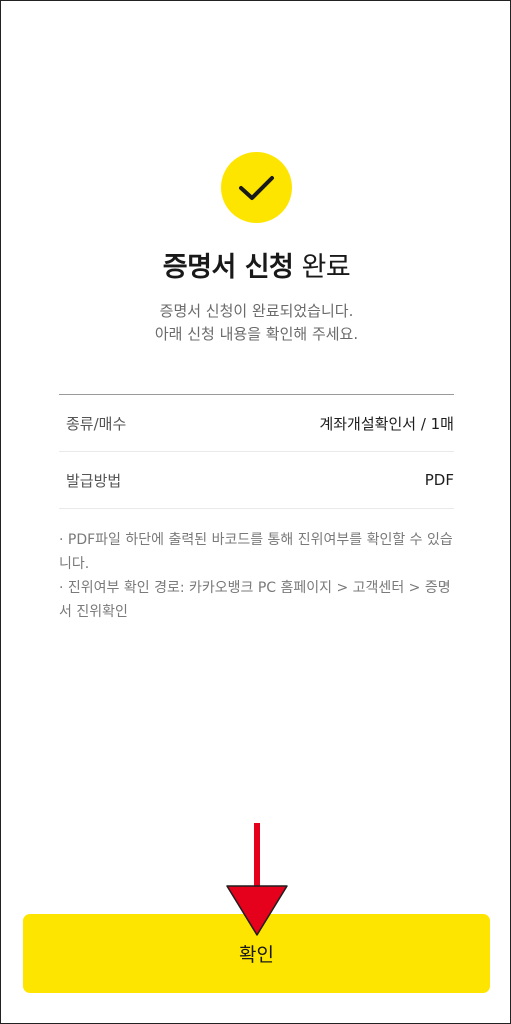 Image resolution: width=511 pixels, height=1024 pixels. What do you see at coordinates (256, 423) in the screenshot?
I see `detail-row-type: 종류/매수 계좌개설확인서 / 1매` at bounding box center [256, 423].